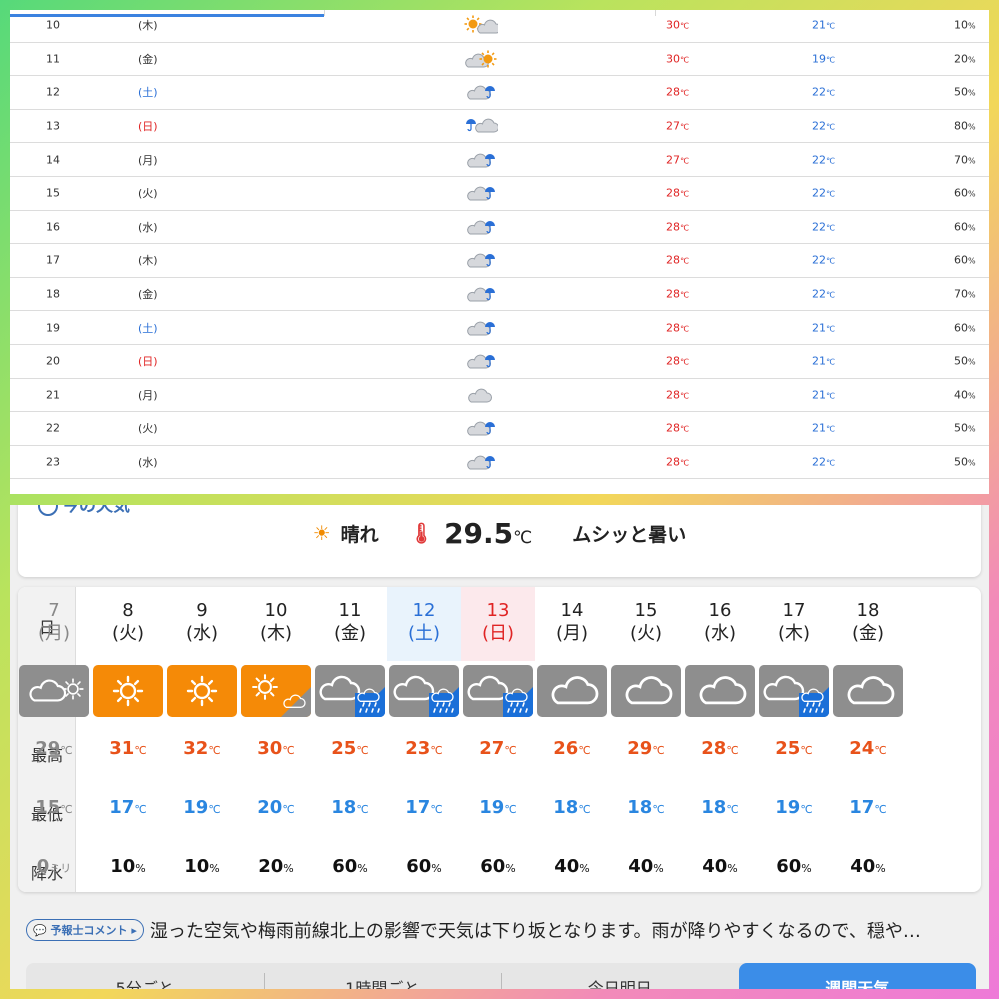 This screenshot has height=999, width=999. What do you see at coordinates (499, 463) in the screenshot?
I see `table-row: 23 (水) 28℃ 22℃ 50%` at bounding box center [499, 463].